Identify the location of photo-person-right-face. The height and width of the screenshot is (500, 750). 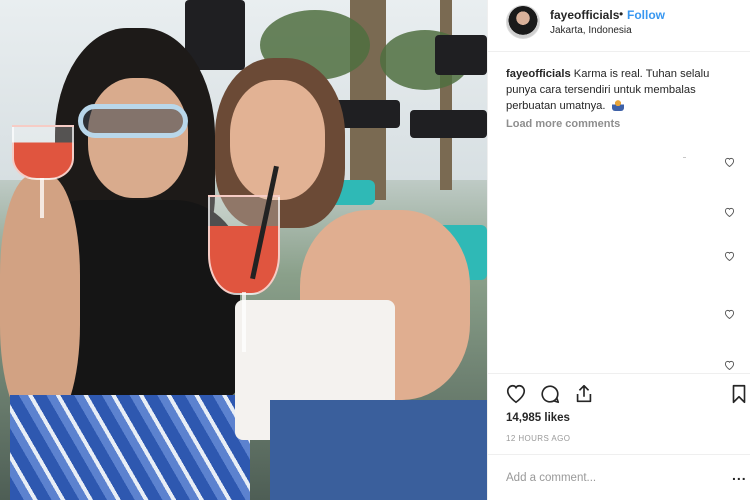
(277, 140).